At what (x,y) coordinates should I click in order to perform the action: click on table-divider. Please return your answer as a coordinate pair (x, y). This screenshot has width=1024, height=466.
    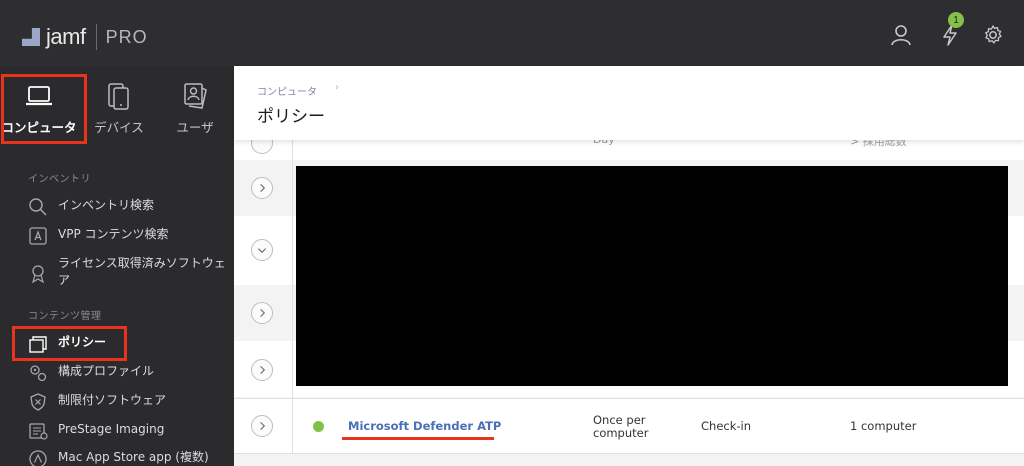
    Looking at the image, I should click on (292, 427).